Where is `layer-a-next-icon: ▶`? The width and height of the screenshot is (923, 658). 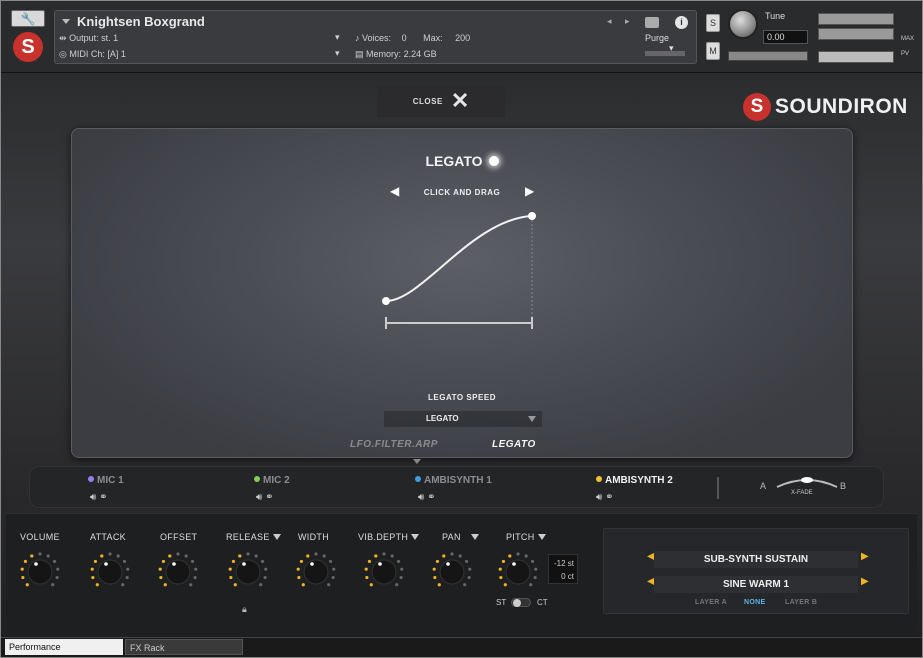 layer-a-next-icon: ▶ is located at coordinates (865, 556).